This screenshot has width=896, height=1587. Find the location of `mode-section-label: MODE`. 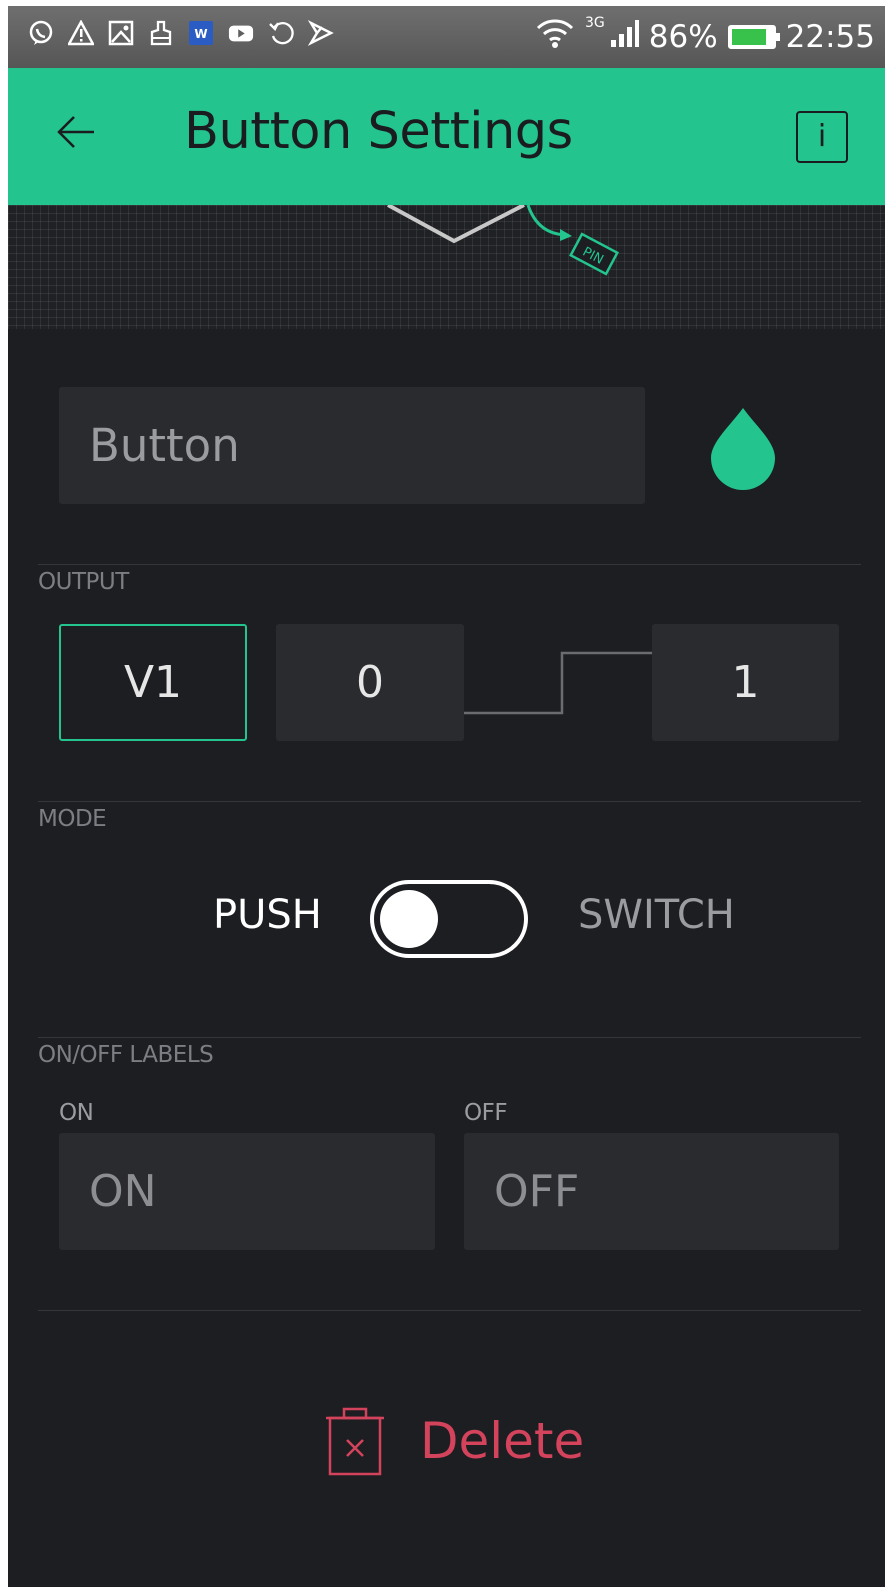

mode-section-label: MODE is located at coordinates (72, 819).